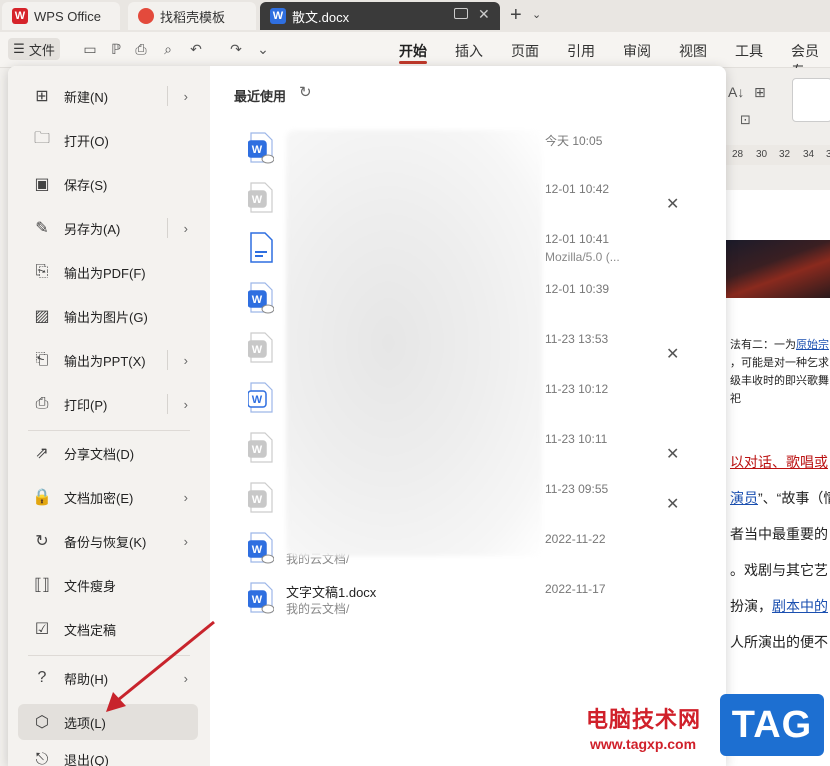  I want to click on paint-format-icon: ℙ, so click(116, 49).